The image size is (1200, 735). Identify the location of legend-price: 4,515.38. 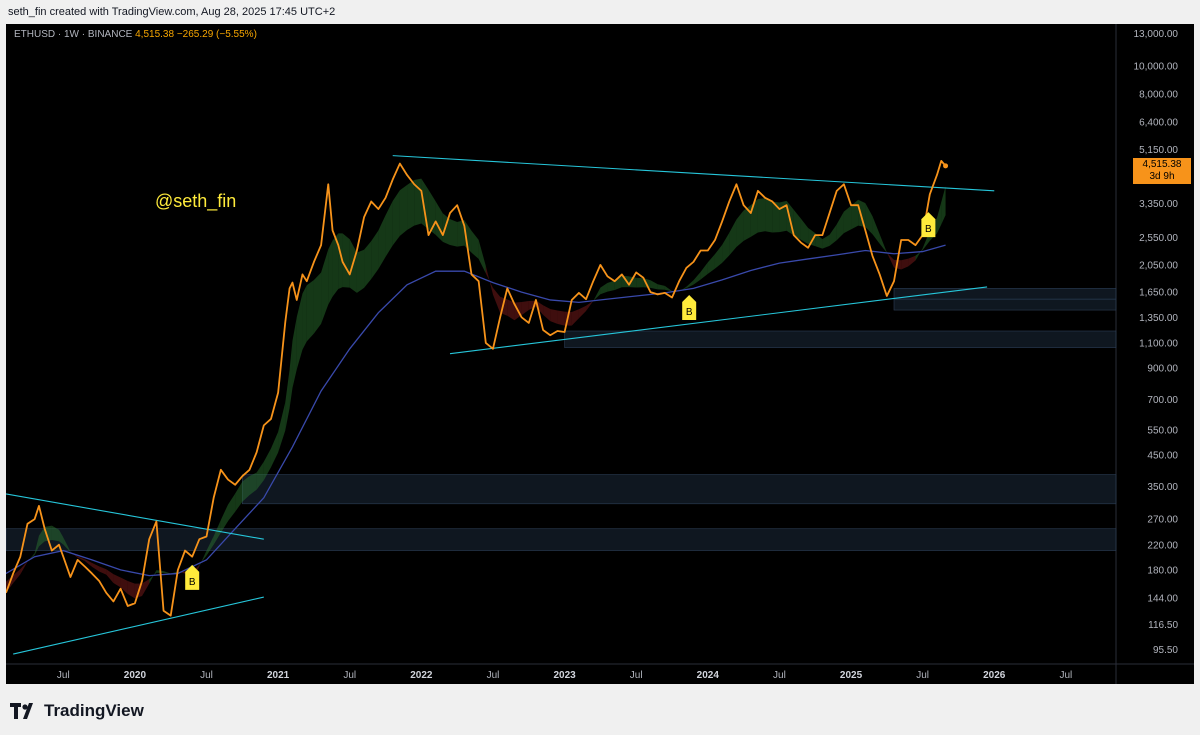
(155, 34).